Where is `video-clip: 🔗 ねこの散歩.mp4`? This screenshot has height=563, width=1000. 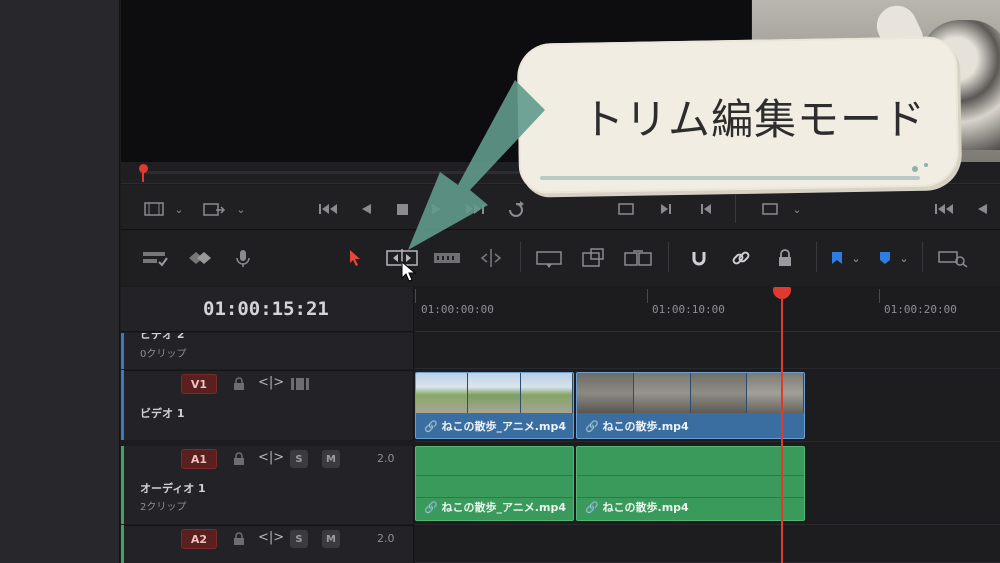 video-clip: 🔗 ねこの散歩.mp4 is located at coordinates (690, 405).